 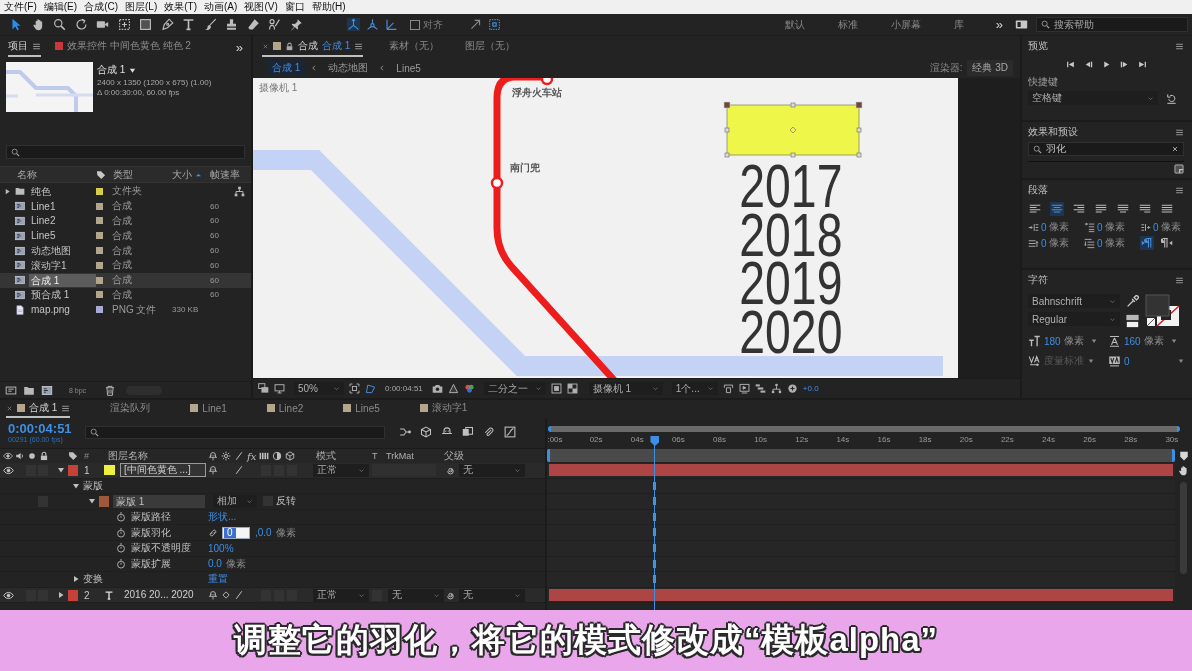 What do you see at coordinates (404, 388) in the screenshot?
I see `current-timecode: 0:00:04:51` at bounding box center [404, 388].